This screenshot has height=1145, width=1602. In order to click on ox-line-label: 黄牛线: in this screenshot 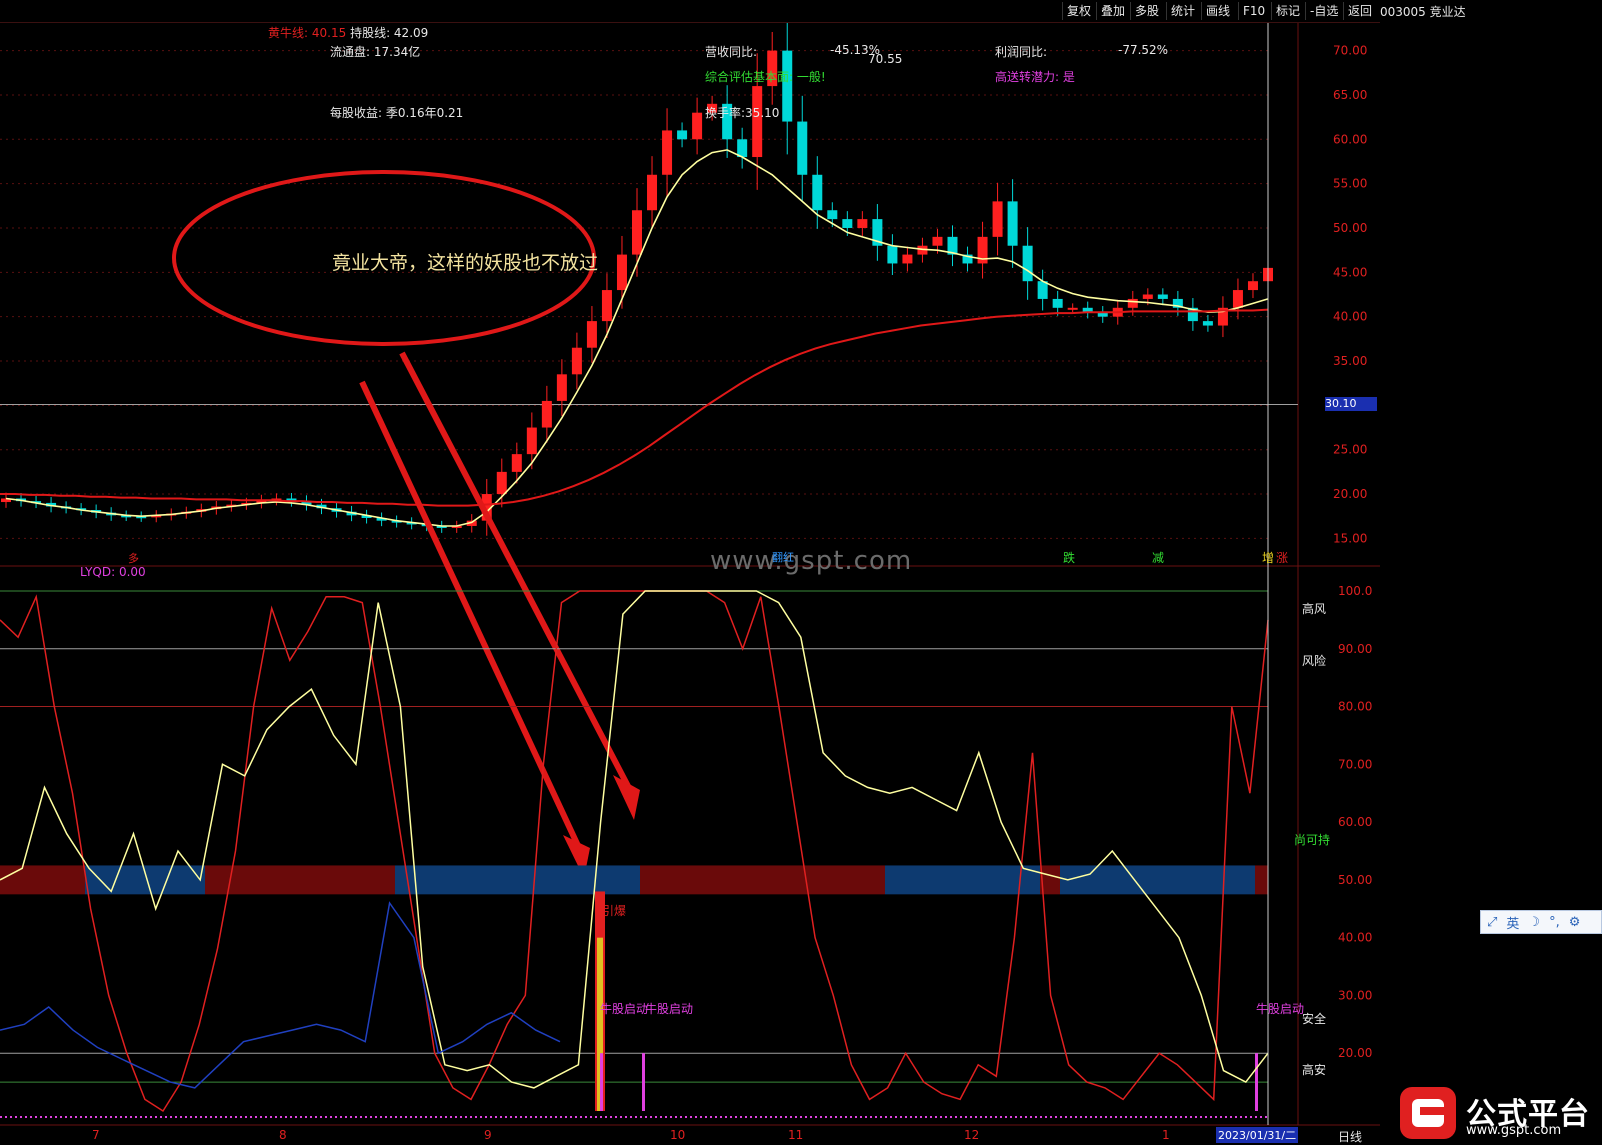, I will do `click(288, 33)`.